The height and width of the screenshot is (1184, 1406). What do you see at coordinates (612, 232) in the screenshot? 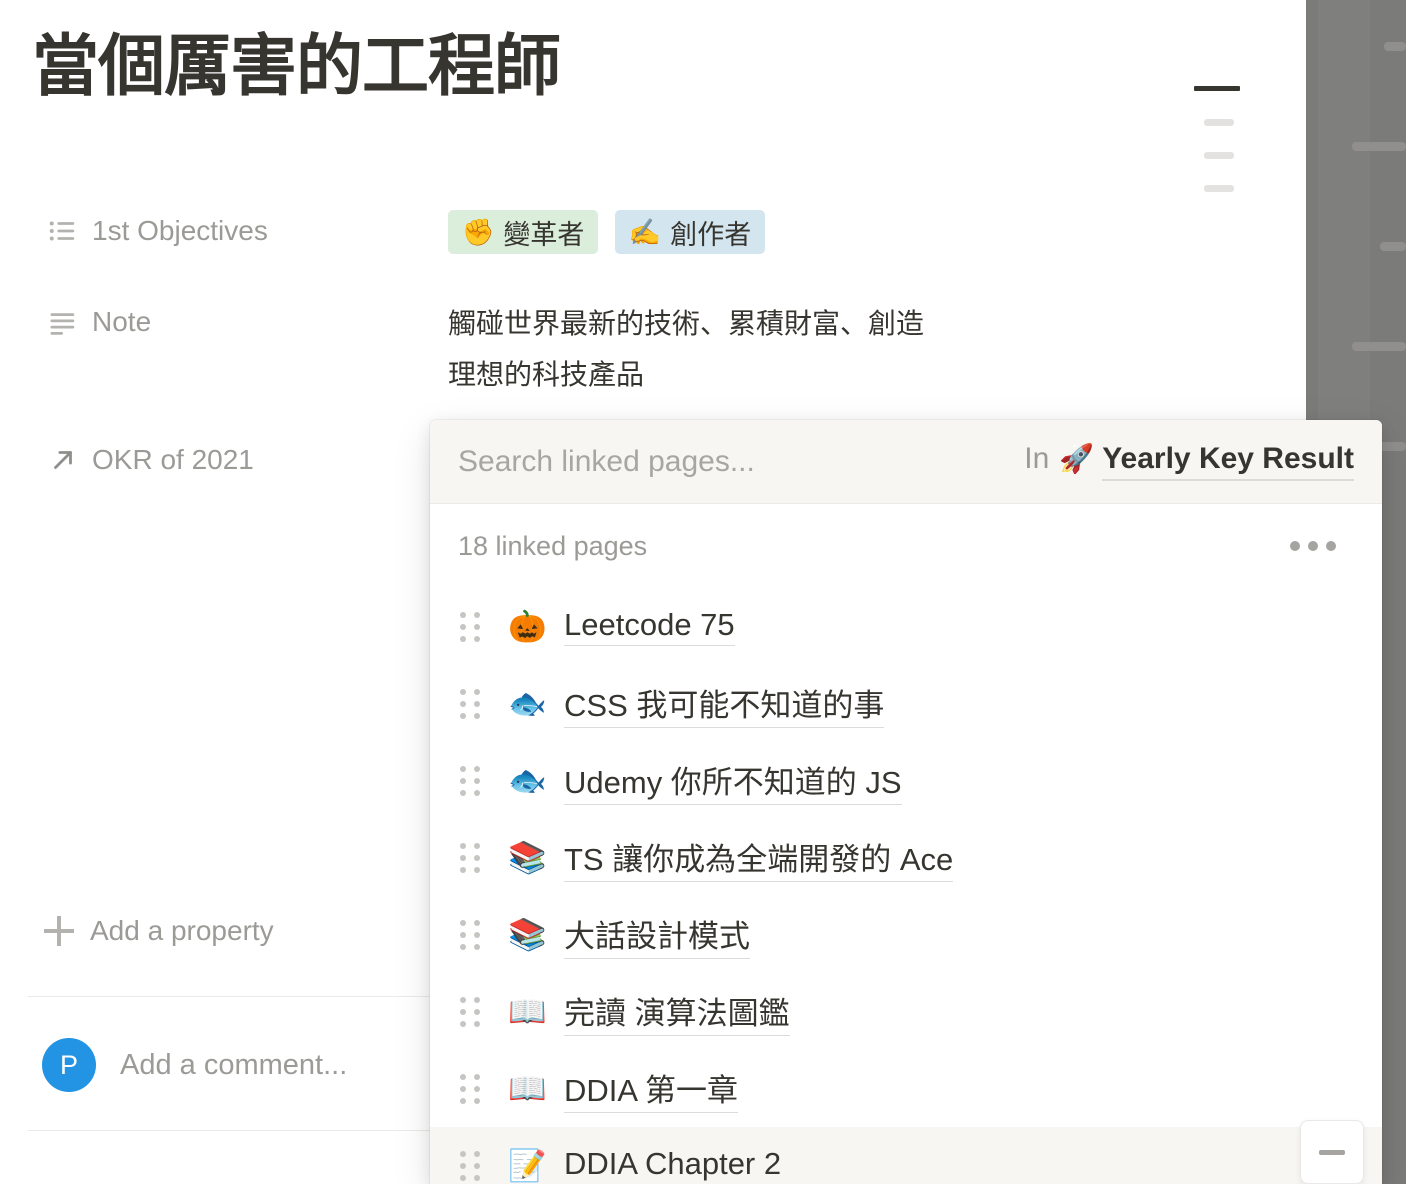
I see `property-value-objectives: ✊ 變革者 ✍️ 創作者` at bounding box center [612, 232].